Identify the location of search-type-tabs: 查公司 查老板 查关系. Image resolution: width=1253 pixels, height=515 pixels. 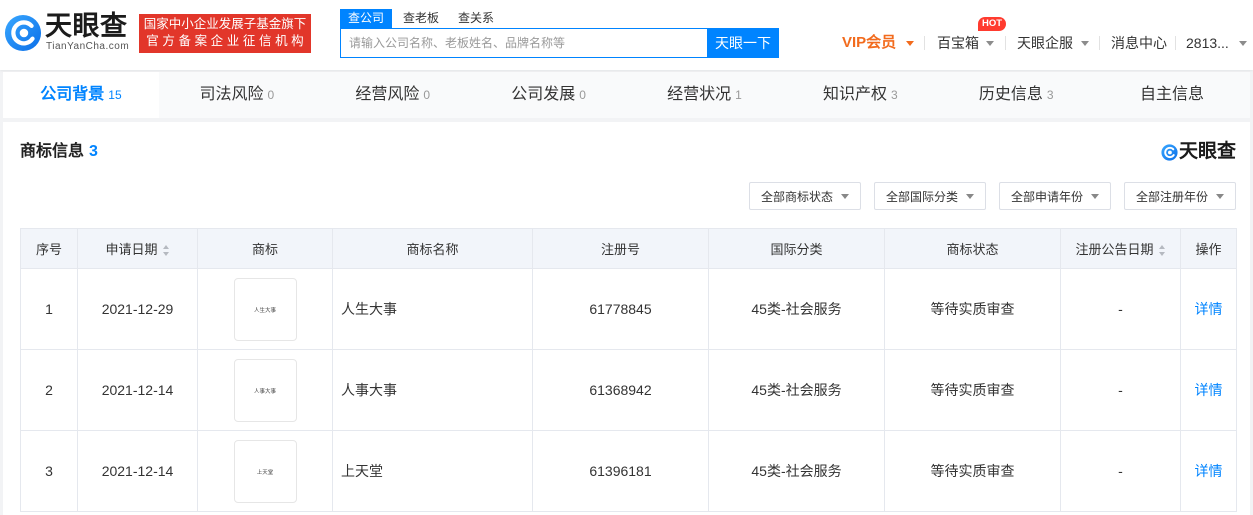
(420, 18).